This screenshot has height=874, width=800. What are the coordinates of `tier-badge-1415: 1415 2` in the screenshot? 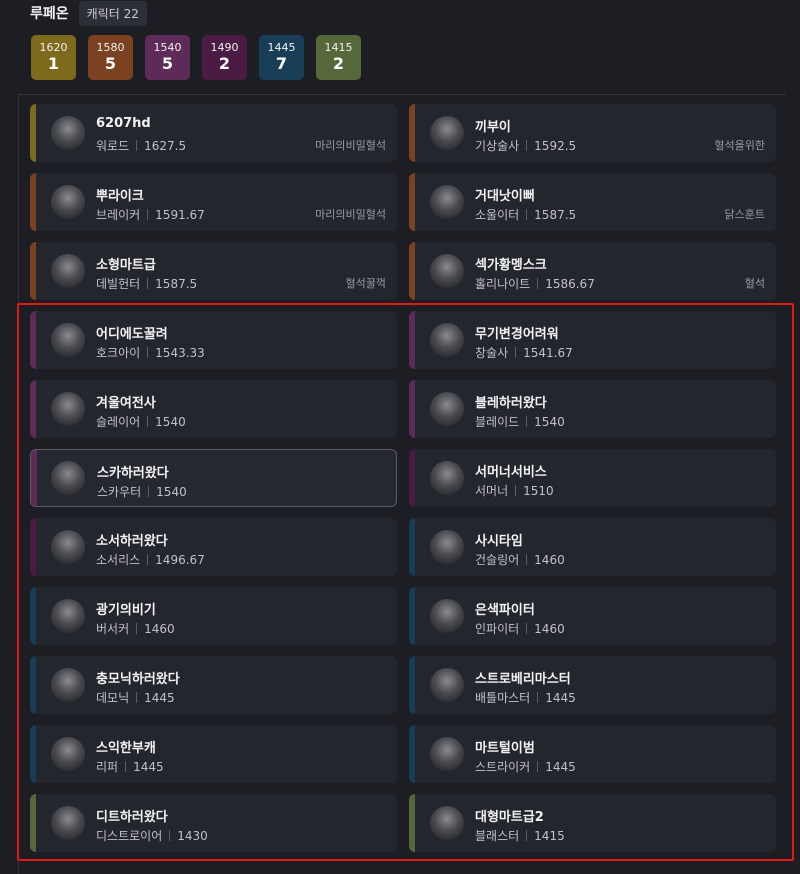 It's located at (338, 57).